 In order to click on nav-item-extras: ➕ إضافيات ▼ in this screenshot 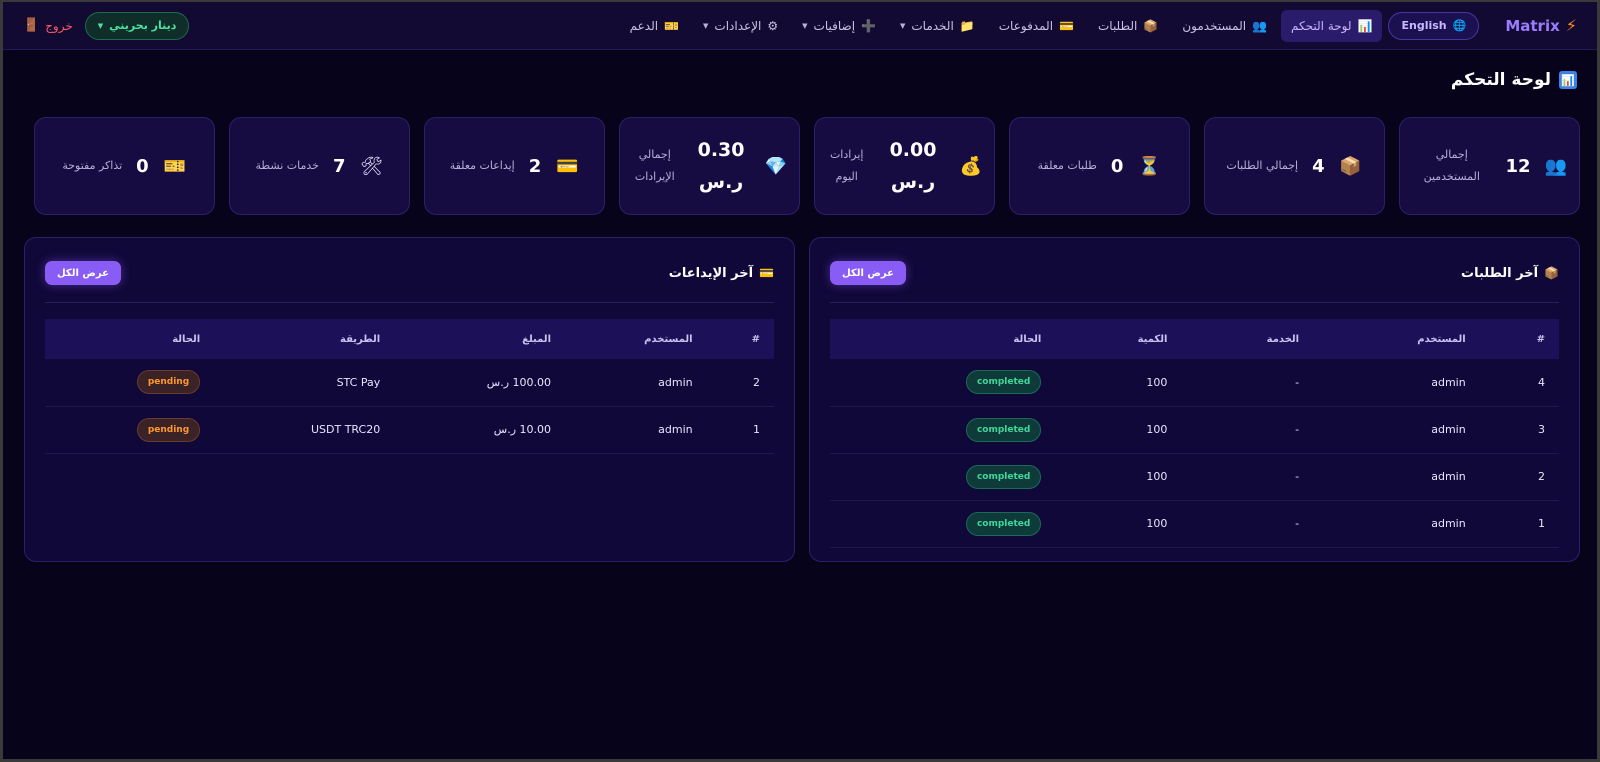, I will do `click(839, 26)`.